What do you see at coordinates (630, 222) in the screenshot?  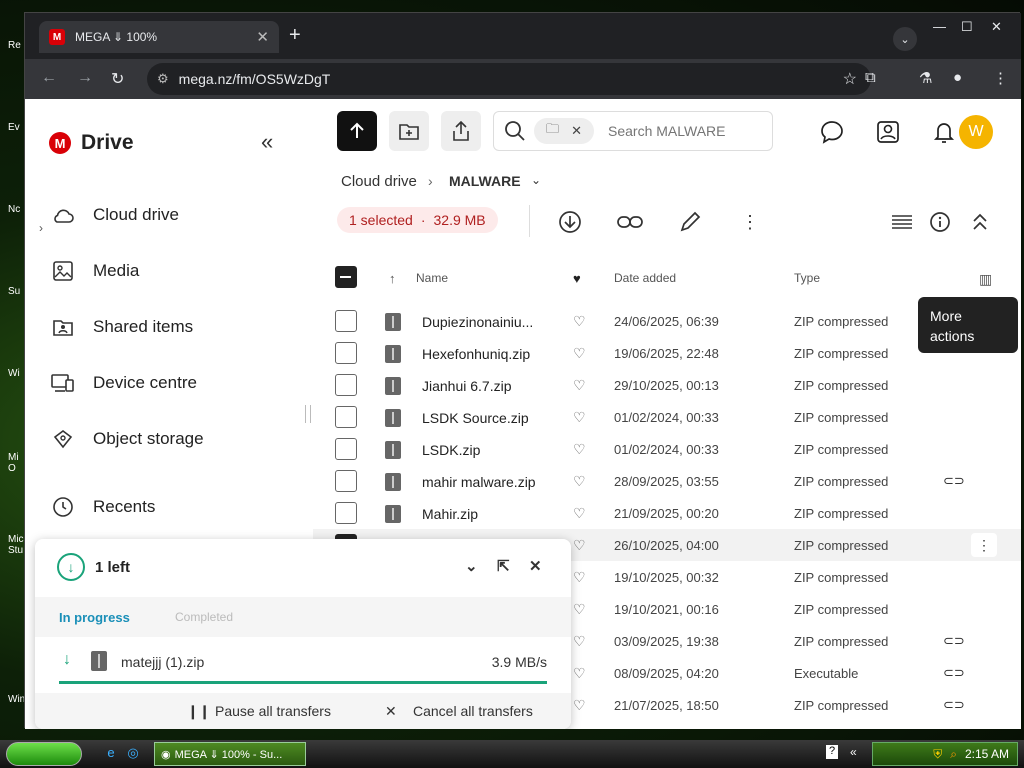 I see `link-icon` at bounding box center [630, 222].